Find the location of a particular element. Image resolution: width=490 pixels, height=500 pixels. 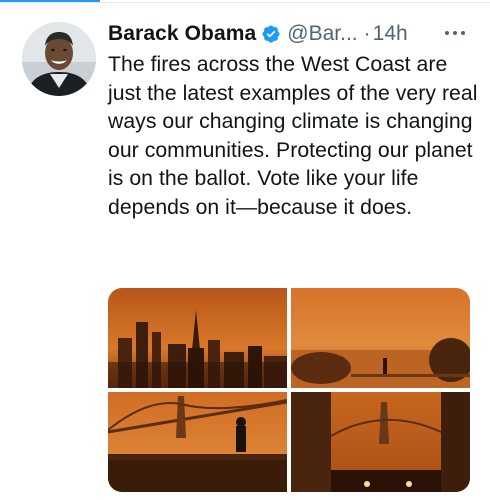

author-name: Barack Obama is located at coordinates (182, 34).